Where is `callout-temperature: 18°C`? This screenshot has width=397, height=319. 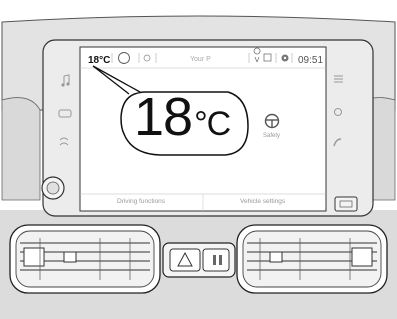 callout-temperature: 18°C is located at coordinates (182, 117).